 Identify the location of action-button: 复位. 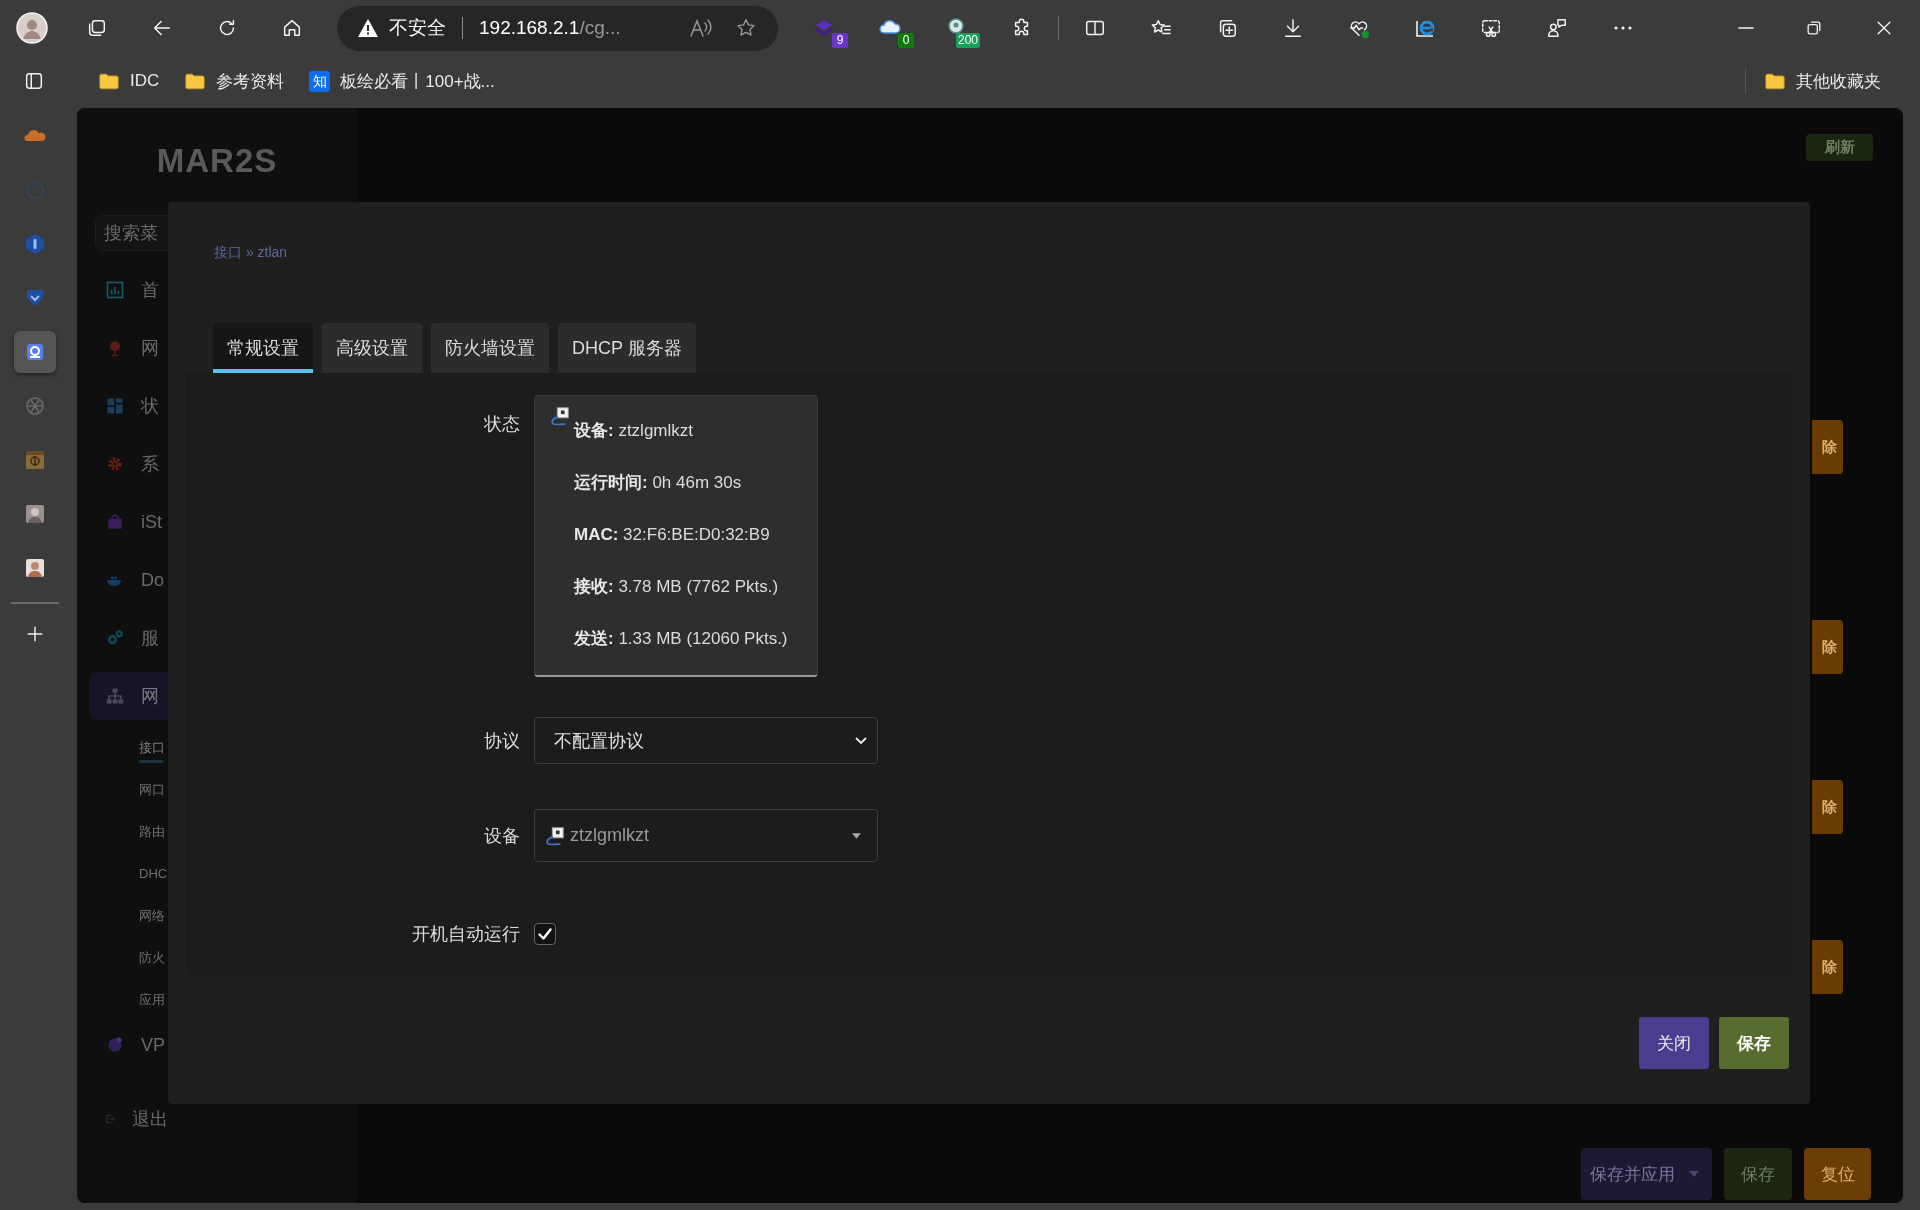
(1837, 1174).